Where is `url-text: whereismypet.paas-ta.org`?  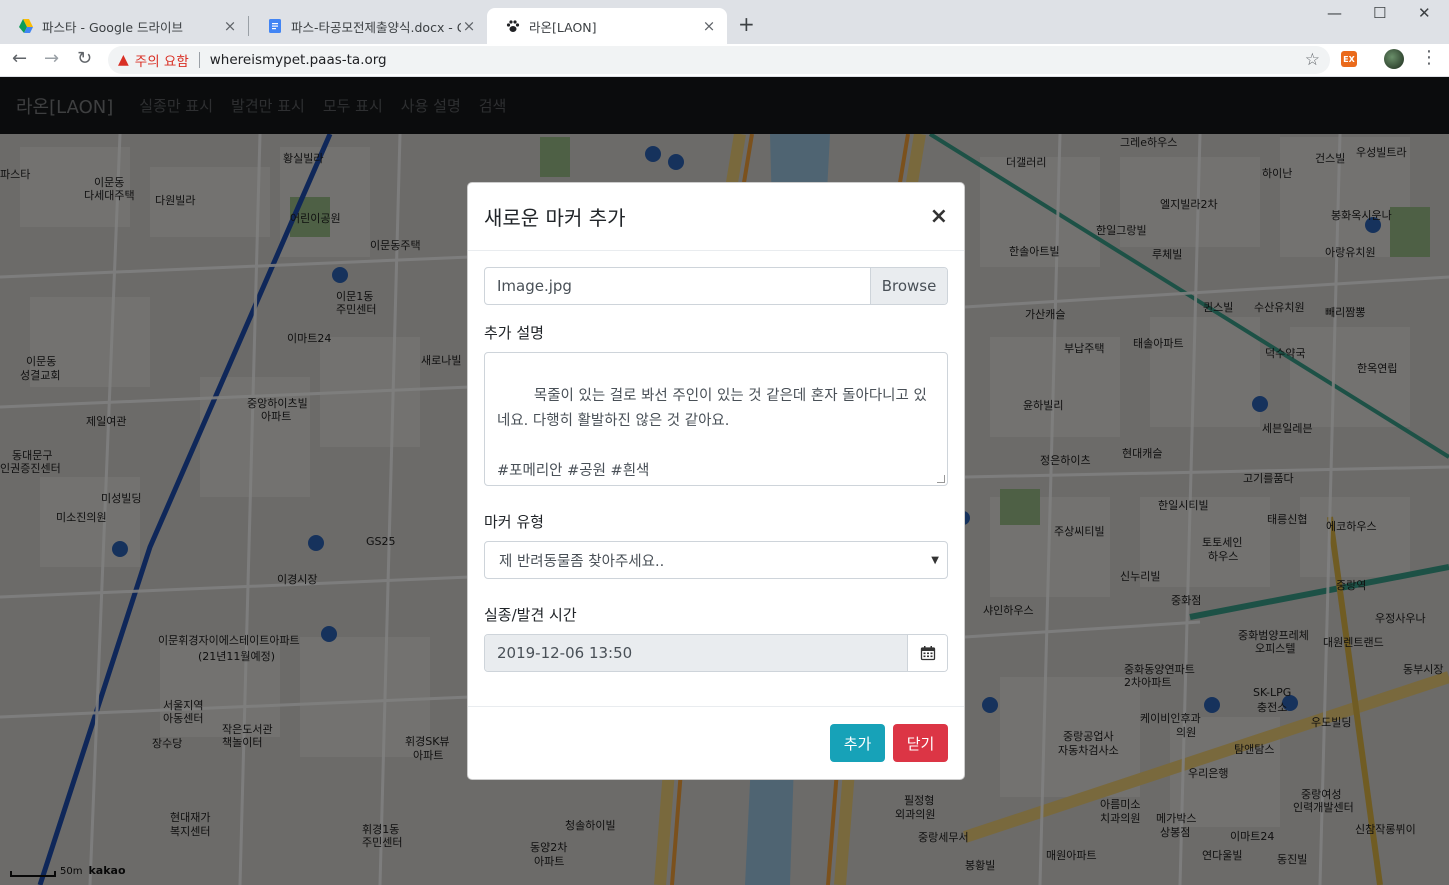
url-text: whereismypet.paas-ta.org is located at coordinates (298, 60).